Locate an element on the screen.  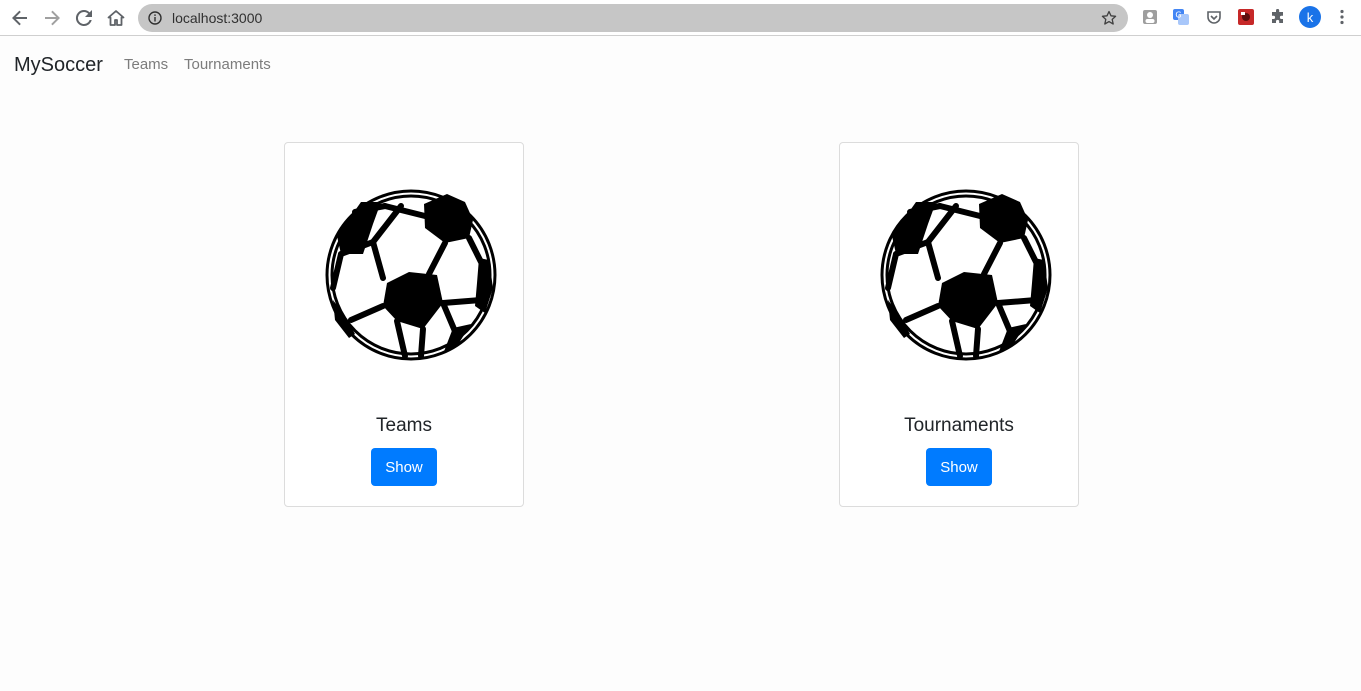
tournaments-card: Tournaments Show is located at coordinates (959, 324).